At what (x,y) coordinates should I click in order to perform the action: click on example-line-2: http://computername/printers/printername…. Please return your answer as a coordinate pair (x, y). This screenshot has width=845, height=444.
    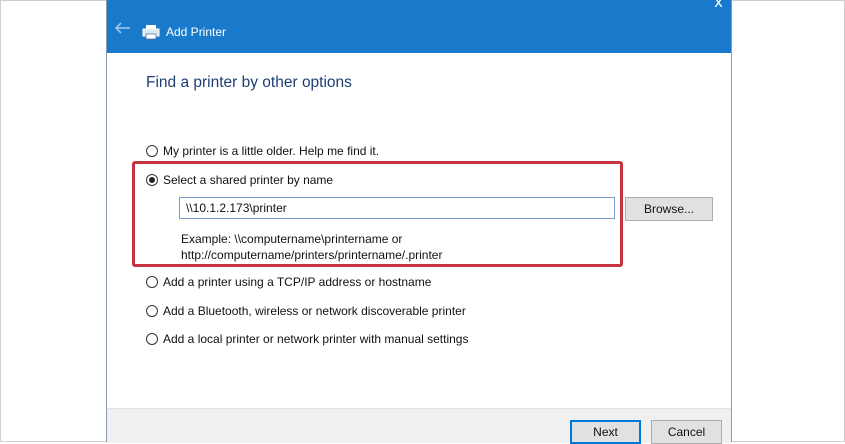
    Looking at the image, I should click on (312, 255).